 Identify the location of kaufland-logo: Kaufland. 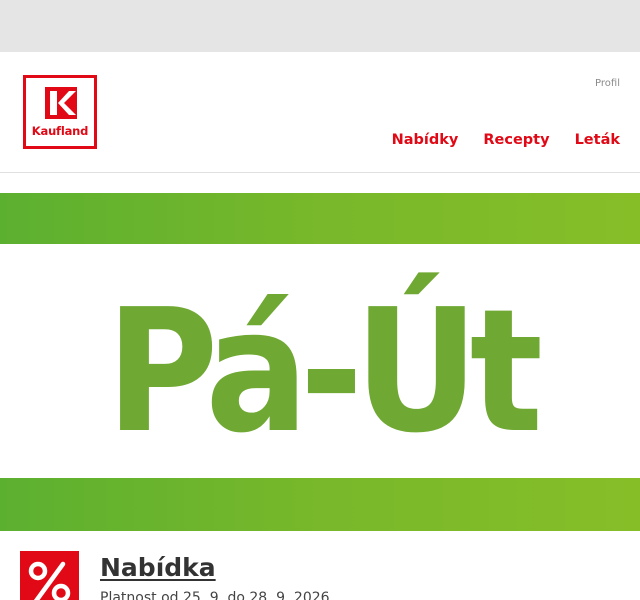
(60, 112).